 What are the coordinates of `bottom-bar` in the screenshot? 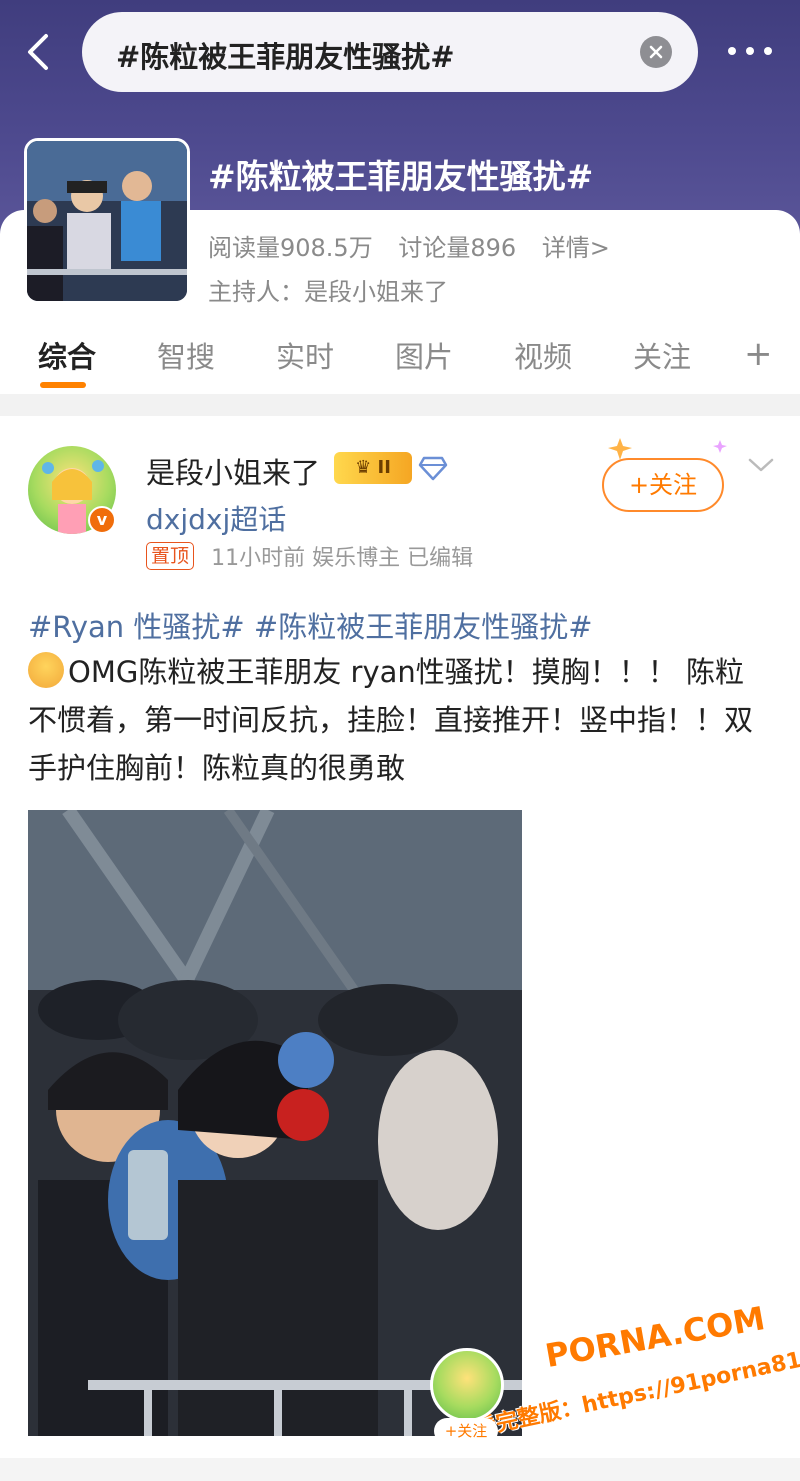 It's located at (400, 1469).